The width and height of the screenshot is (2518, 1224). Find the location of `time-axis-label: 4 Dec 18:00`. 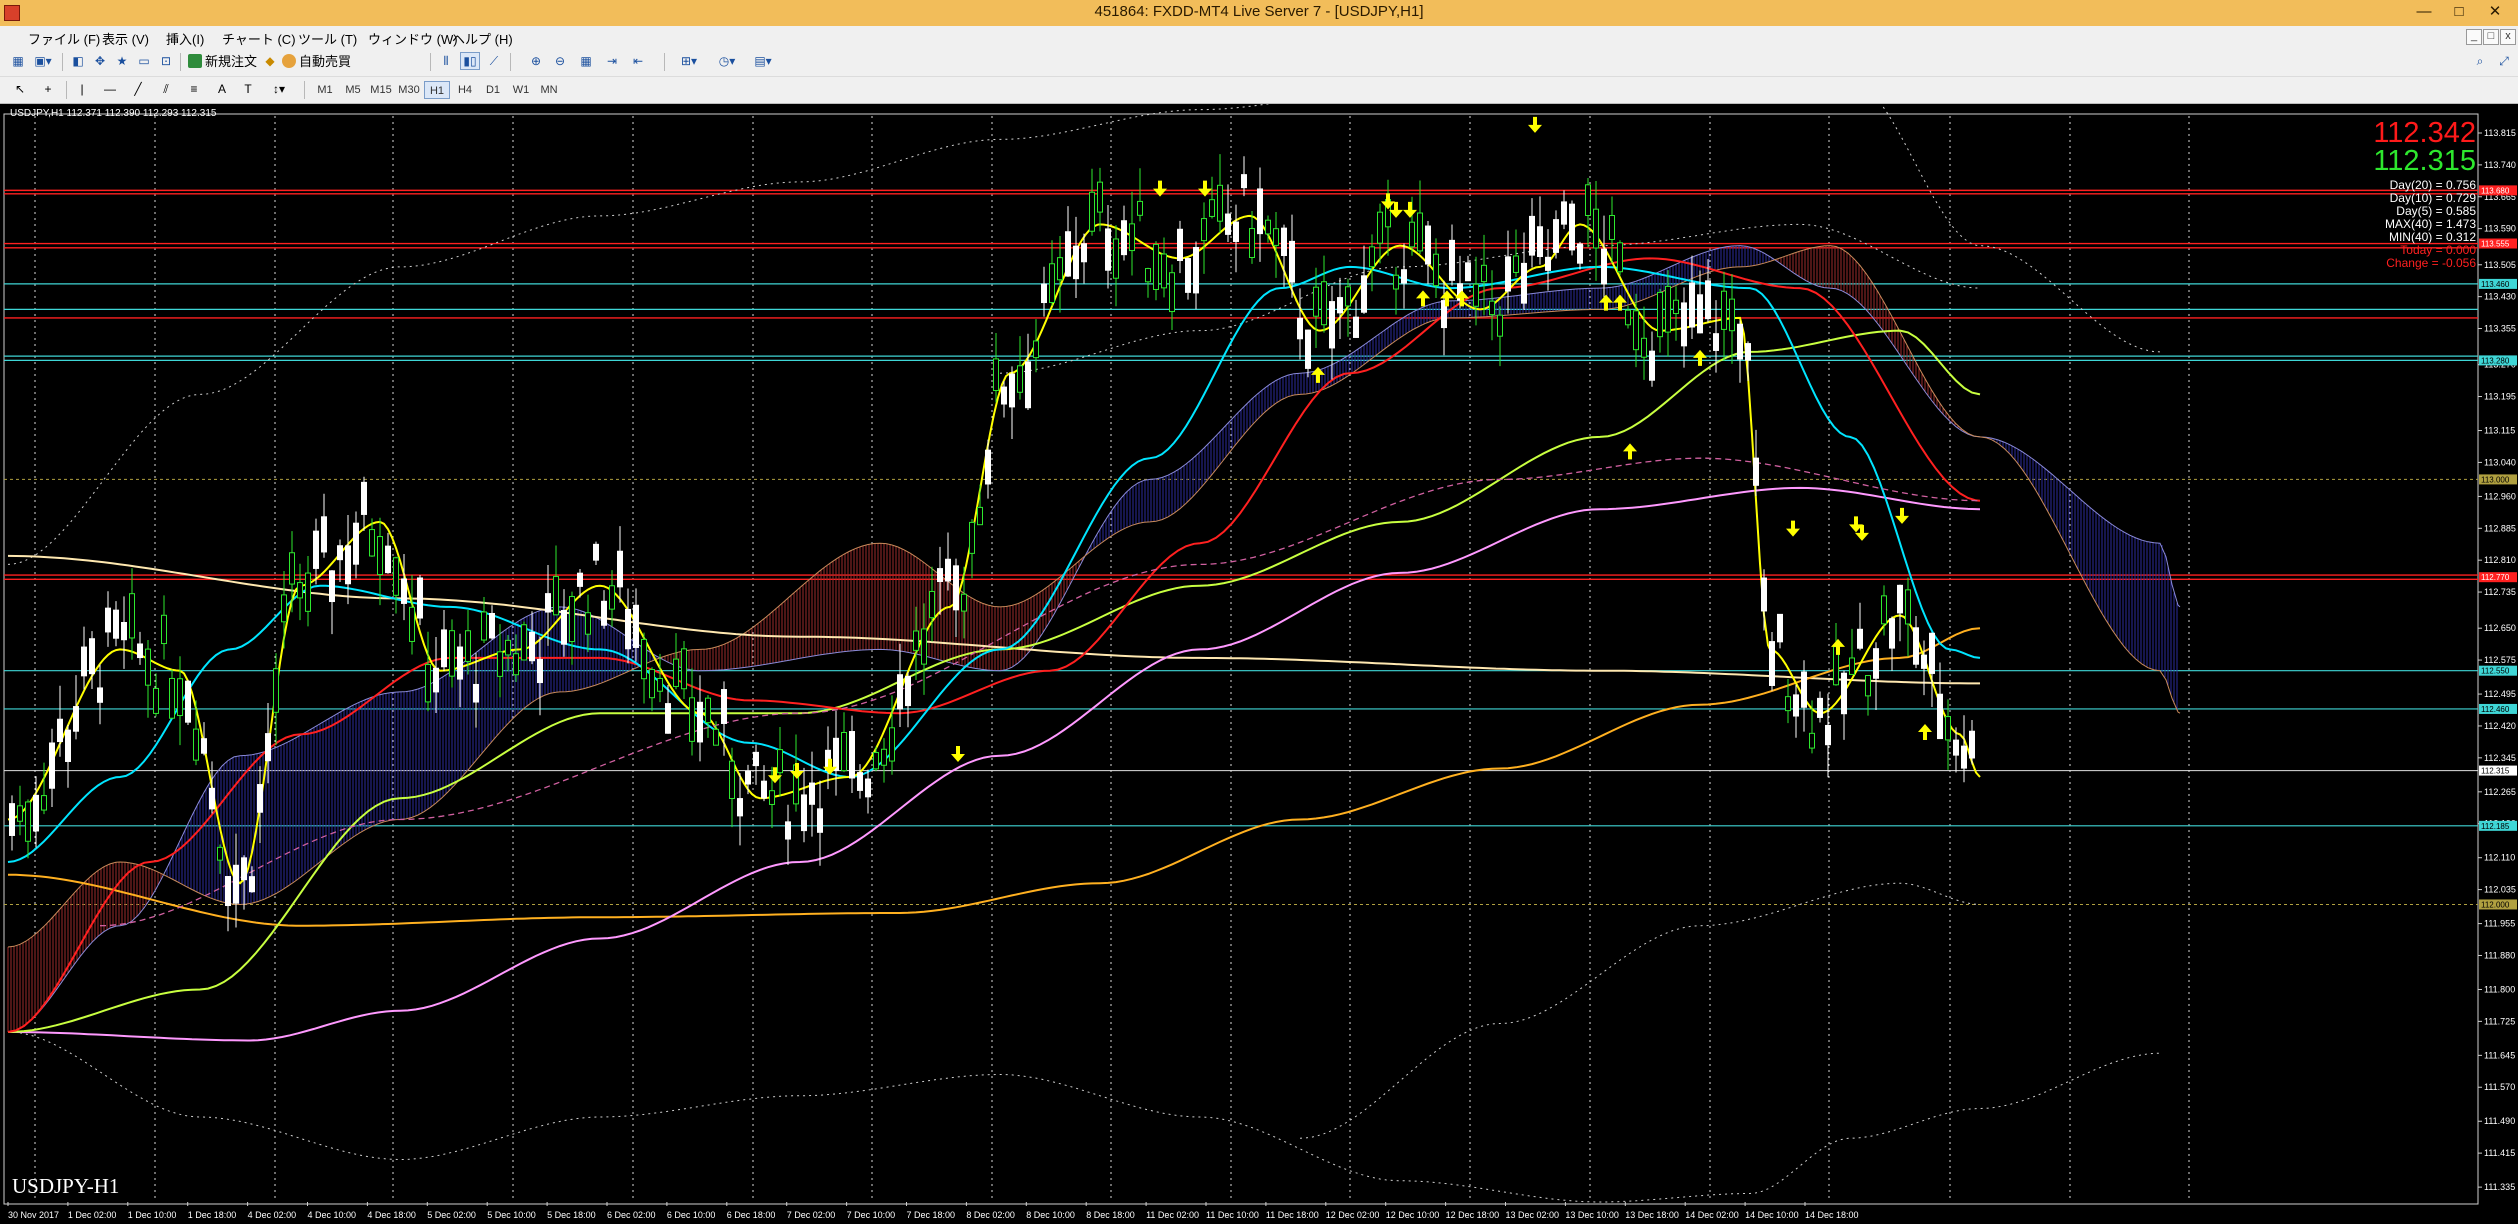

time-axis-label: 4 Dec 18:00 is located at coordinates (391, 1215).